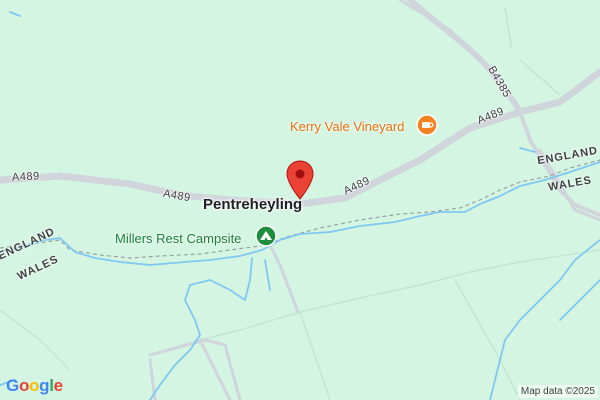 The height and width of the screenshot is (400, 600). What do you see at coordinates (44, 385) in the screenshot?
I see `logo-letter-g2: g` at bounding box center [44, 385].